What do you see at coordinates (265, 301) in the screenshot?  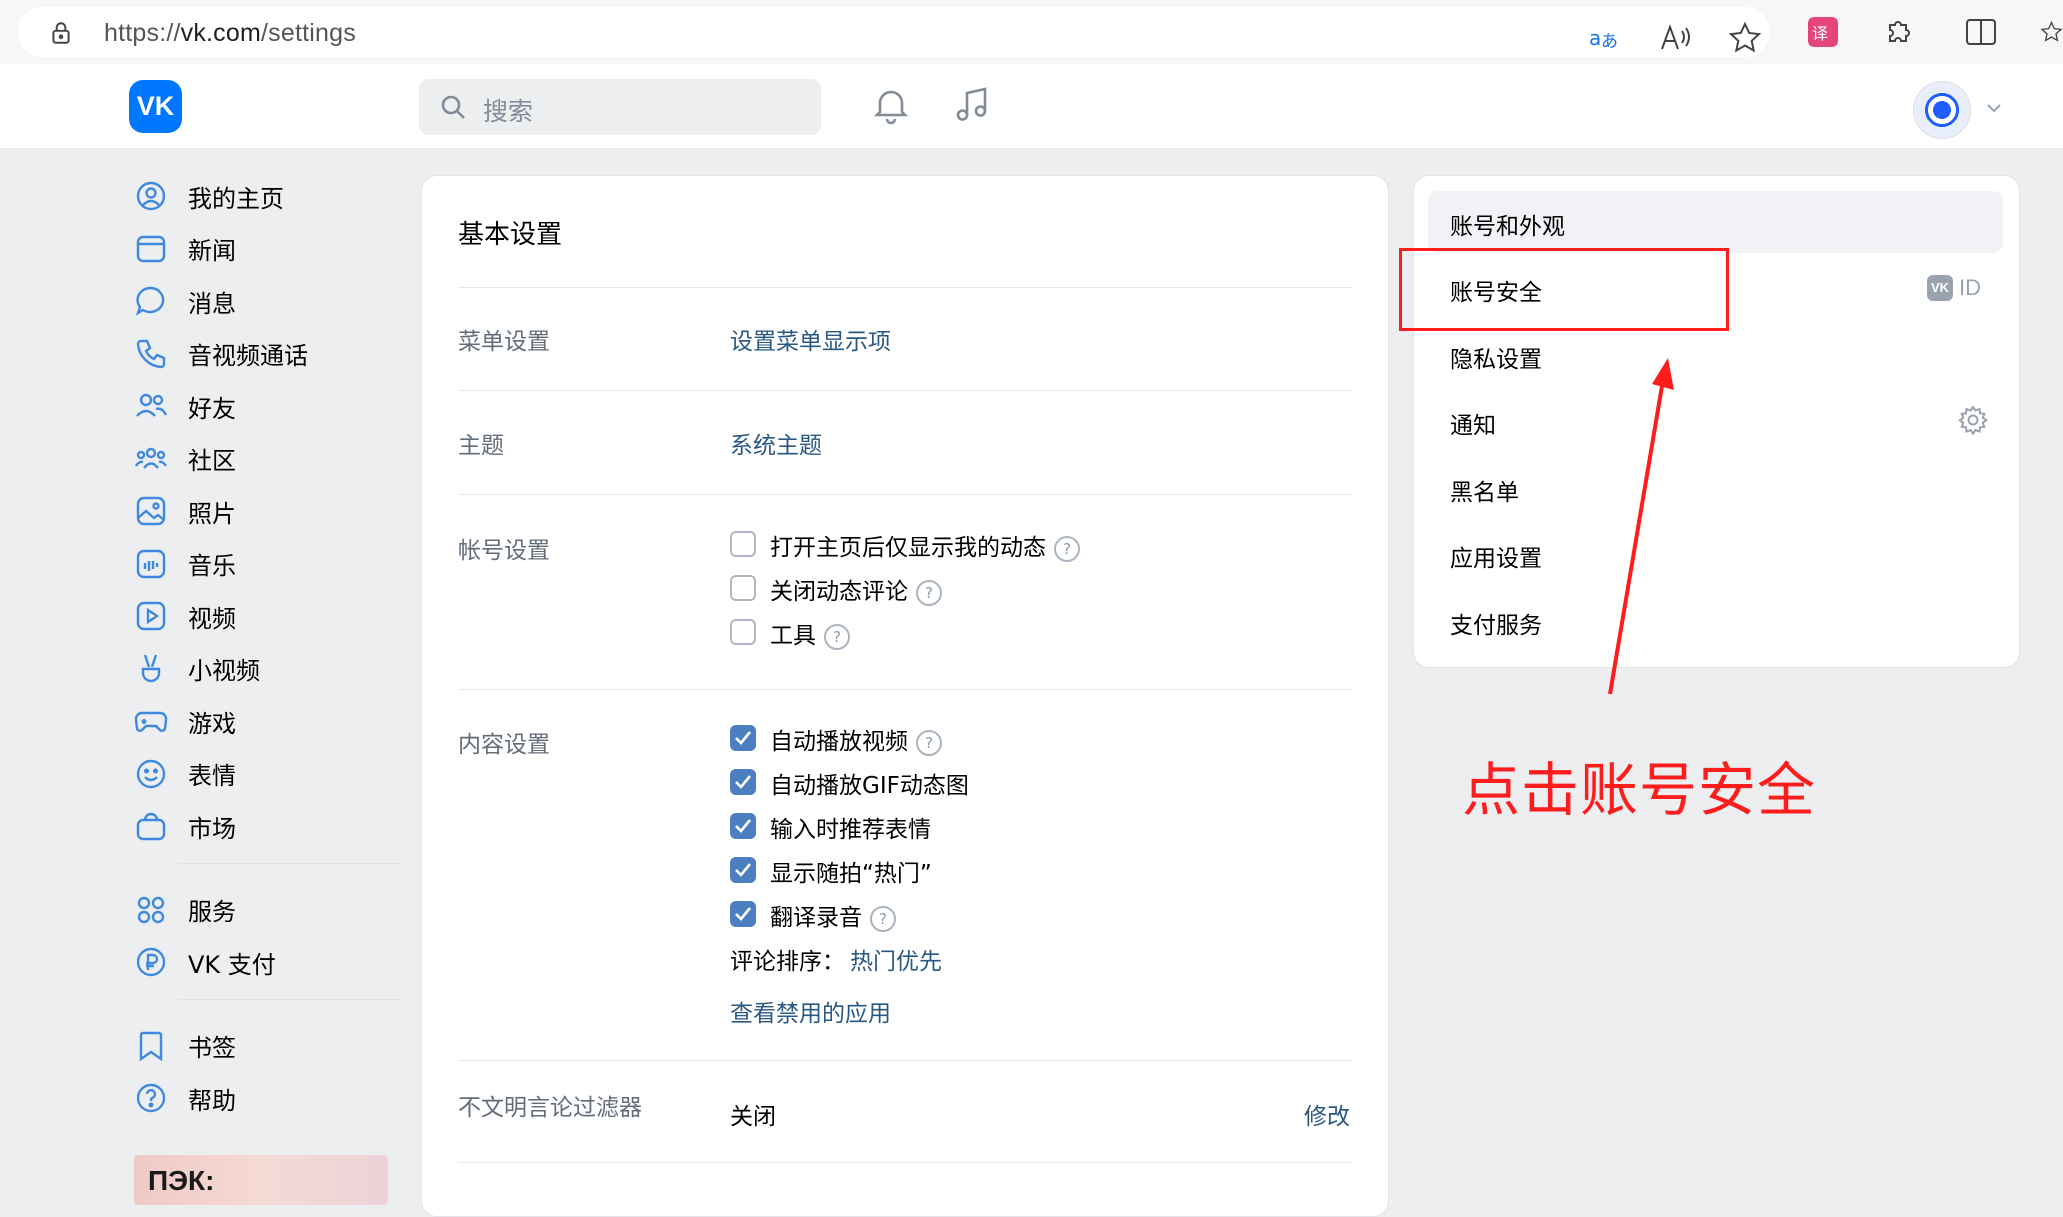 I see `sidebar-item-messages: 消息` at bounding box center [265, 301].